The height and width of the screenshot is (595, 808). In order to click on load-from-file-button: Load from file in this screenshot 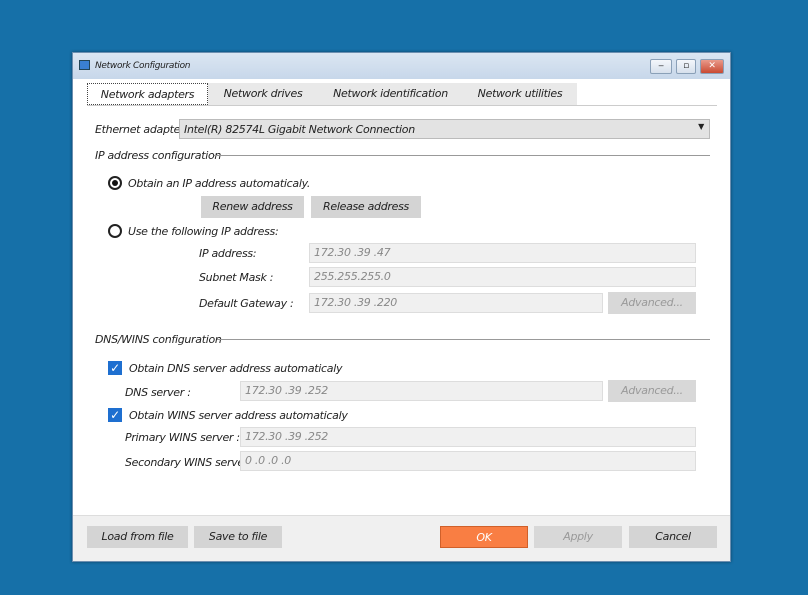, I will do `click(137, 537)`.